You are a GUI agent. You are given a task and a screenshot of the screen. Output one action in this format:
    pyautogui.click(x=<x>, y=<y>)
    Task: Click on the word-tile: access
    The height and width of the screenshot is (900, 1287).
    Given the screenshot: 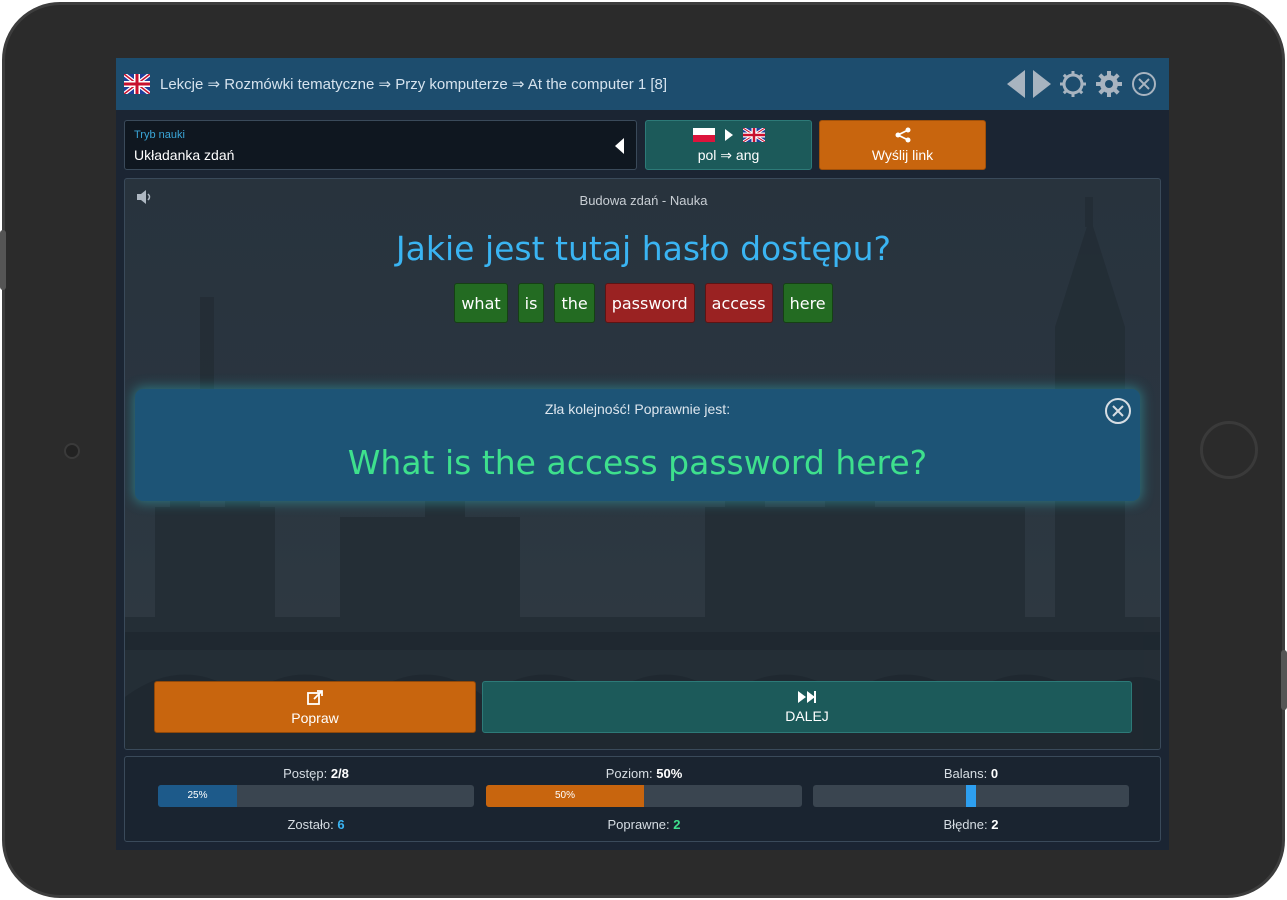 What is the action you would take?
    pyautogui.click(x=738, y=303)
    